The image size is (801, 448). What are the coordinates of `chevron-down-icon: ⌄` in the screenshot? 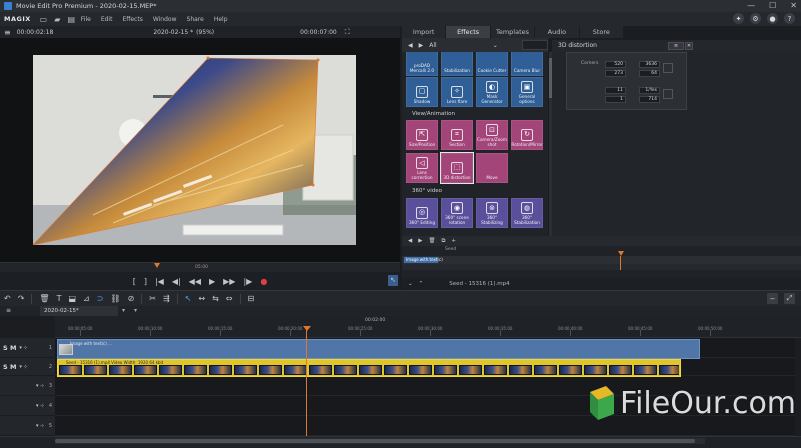 It's located at (495, 45).